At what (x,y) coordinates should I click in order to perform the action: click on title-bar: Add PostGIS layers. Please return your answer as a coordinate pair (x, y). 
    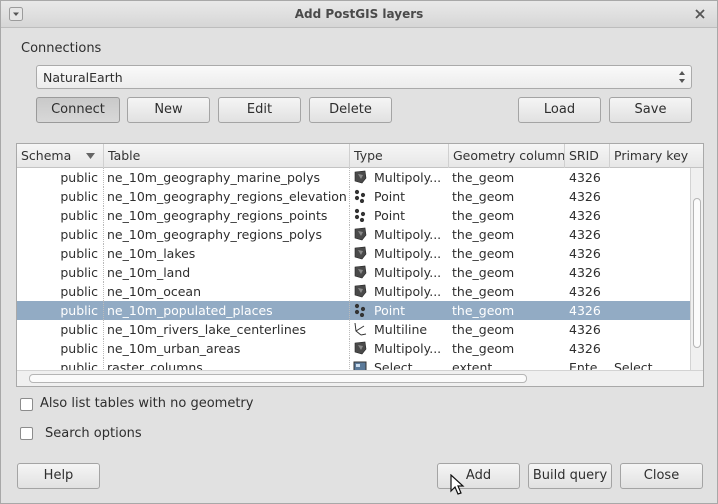
    Looking at the image, I should click on (359, 14).